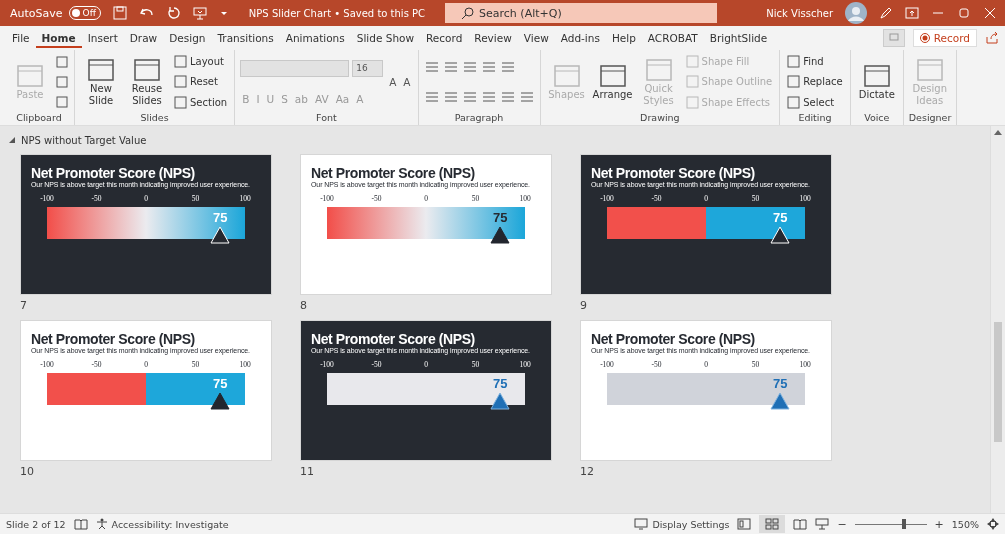 The width and height of the screenshot is (1005, 534). What do you see at coordinates (201, 82) in the screenshot?
I see `ribbon-button: Reset` at bounding box center [201, 82].